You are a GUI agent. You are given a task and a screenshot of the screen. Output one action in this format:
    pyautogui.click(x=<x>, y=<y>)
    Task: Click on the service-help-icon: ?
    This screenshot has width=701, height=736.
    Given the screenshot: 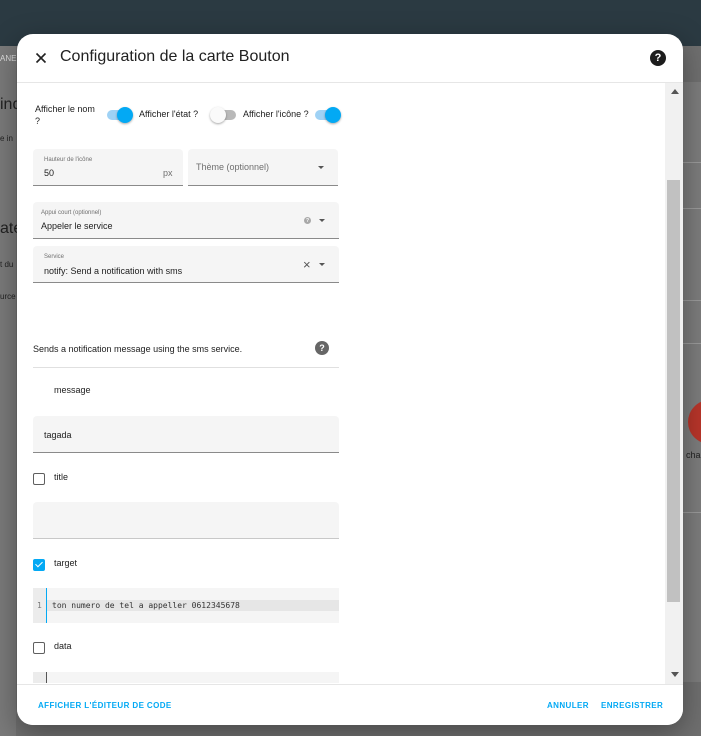 What is the action you would take?
    pyautogui.click(x=322, y=348)
    